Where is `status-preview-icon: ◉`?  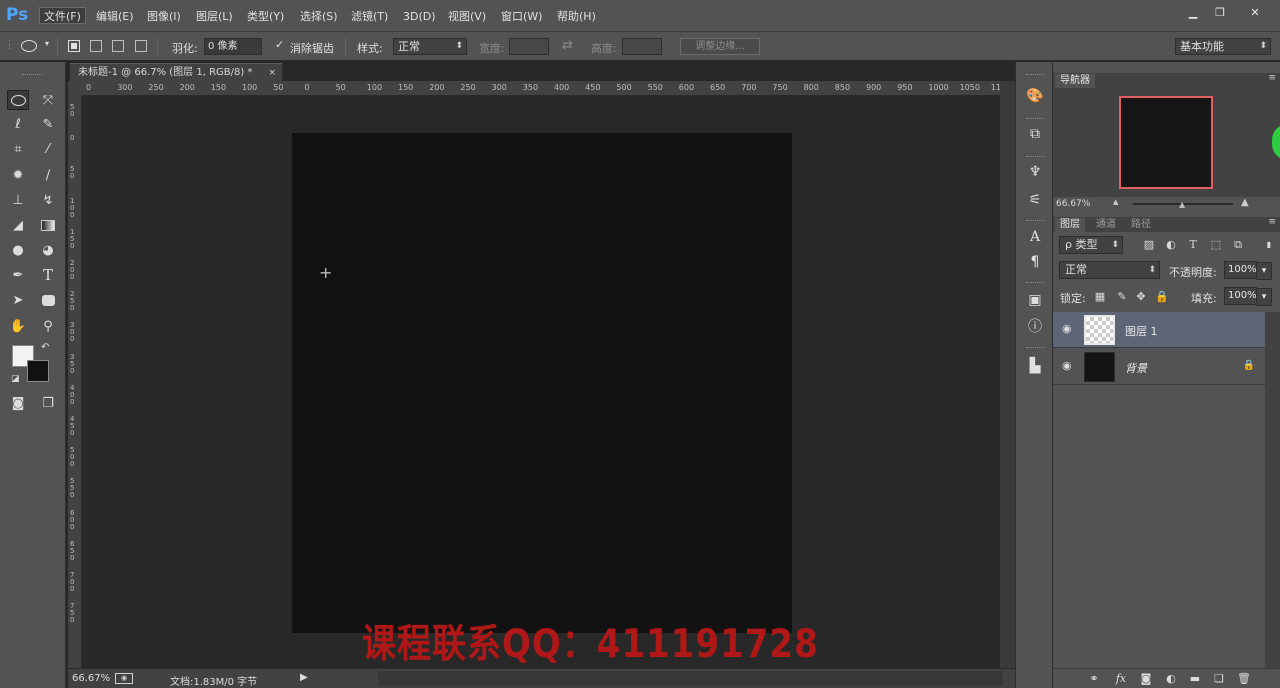
status-preview-icon: ◉ is located at coordinates (124, 678).